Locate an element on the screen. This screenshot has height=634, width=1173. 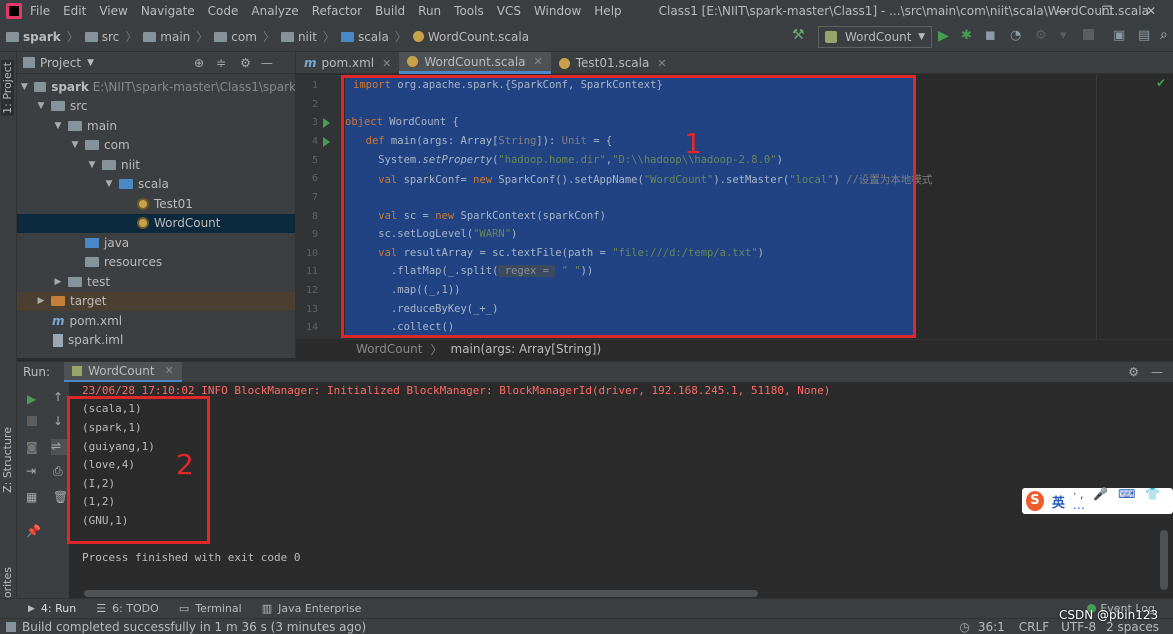
tree-item-src: ▼ src is located at coordinates (156, 107).